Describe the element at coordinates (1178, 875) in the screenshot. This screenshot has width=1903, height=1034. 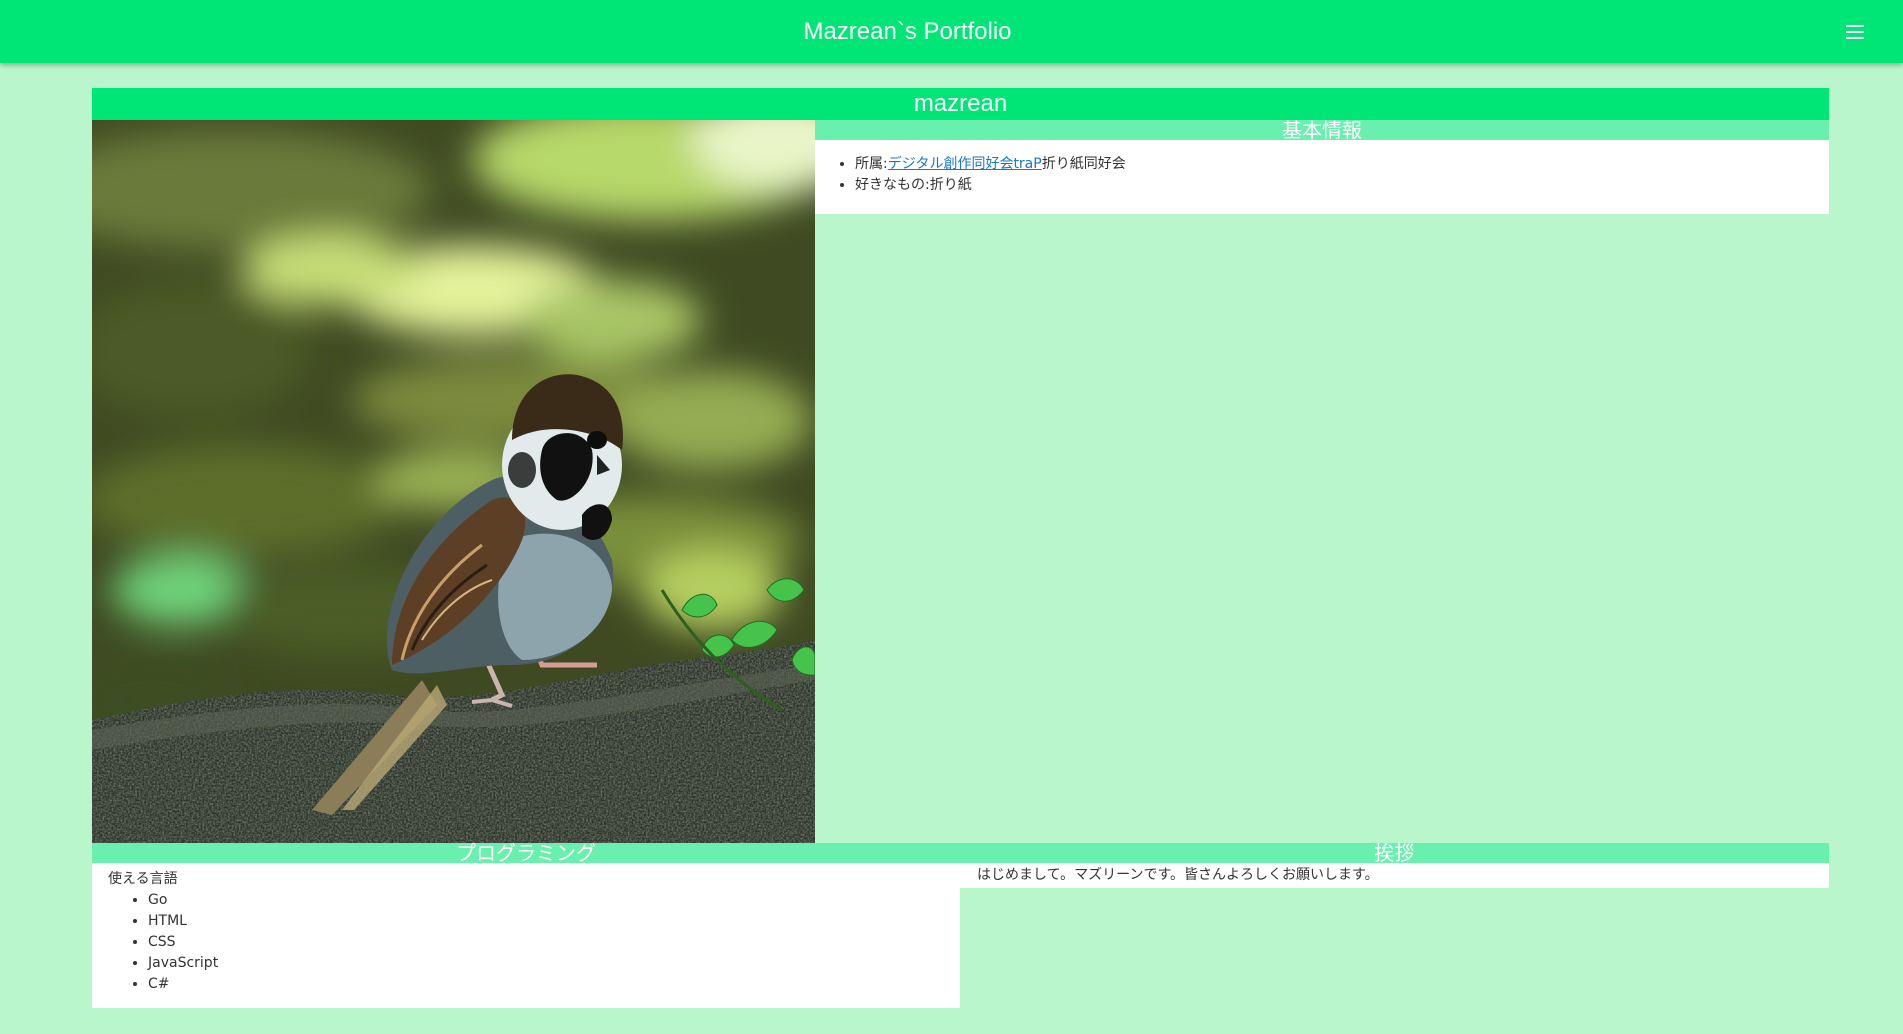
I see `greeting-text: はじめまして。マズリーンです。皆さんよろしくお願いします。` at that location.